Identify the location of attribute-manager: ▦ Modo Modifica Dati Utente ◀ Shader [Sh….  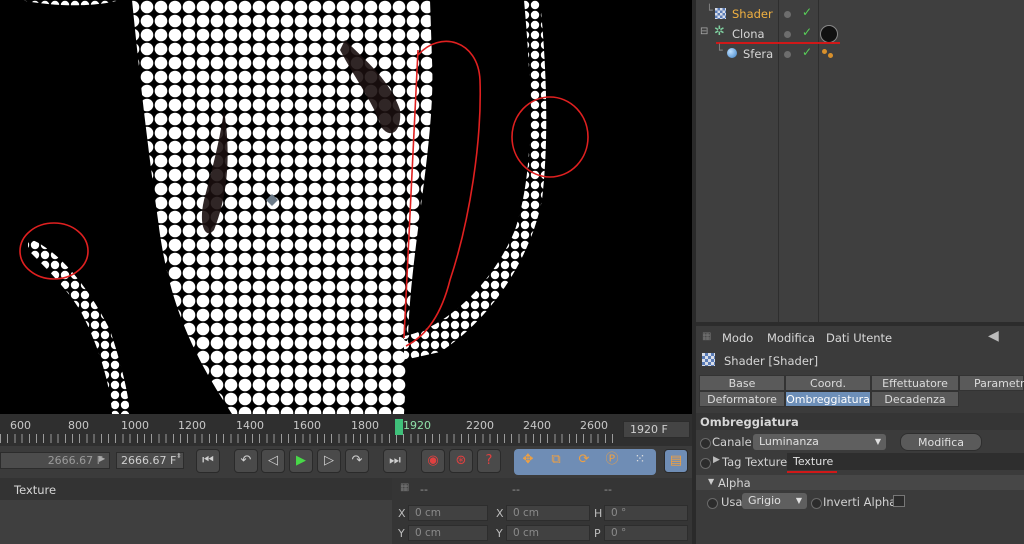
(860, 433).